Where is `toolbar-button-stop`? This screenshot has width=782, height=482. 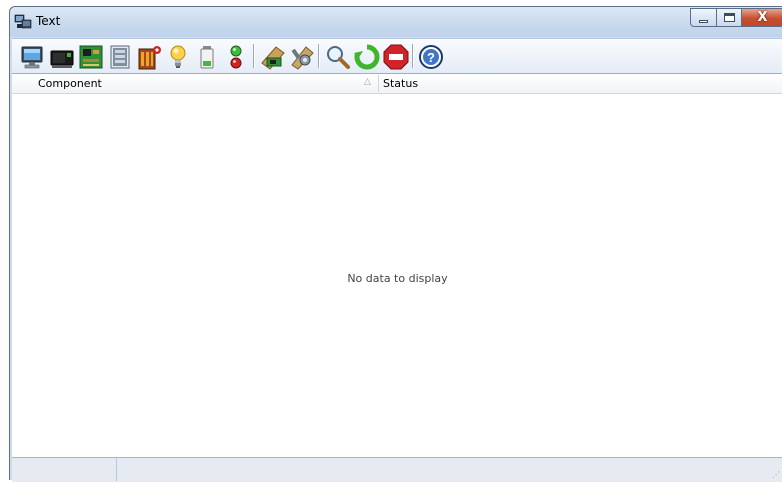
toolbar-button-stop is located at coordinates (396, 57).